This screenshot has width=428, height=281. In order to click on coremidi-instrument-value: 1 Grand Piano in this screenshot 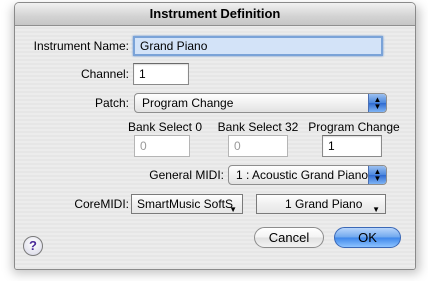, I will do `click(324, 204)`.